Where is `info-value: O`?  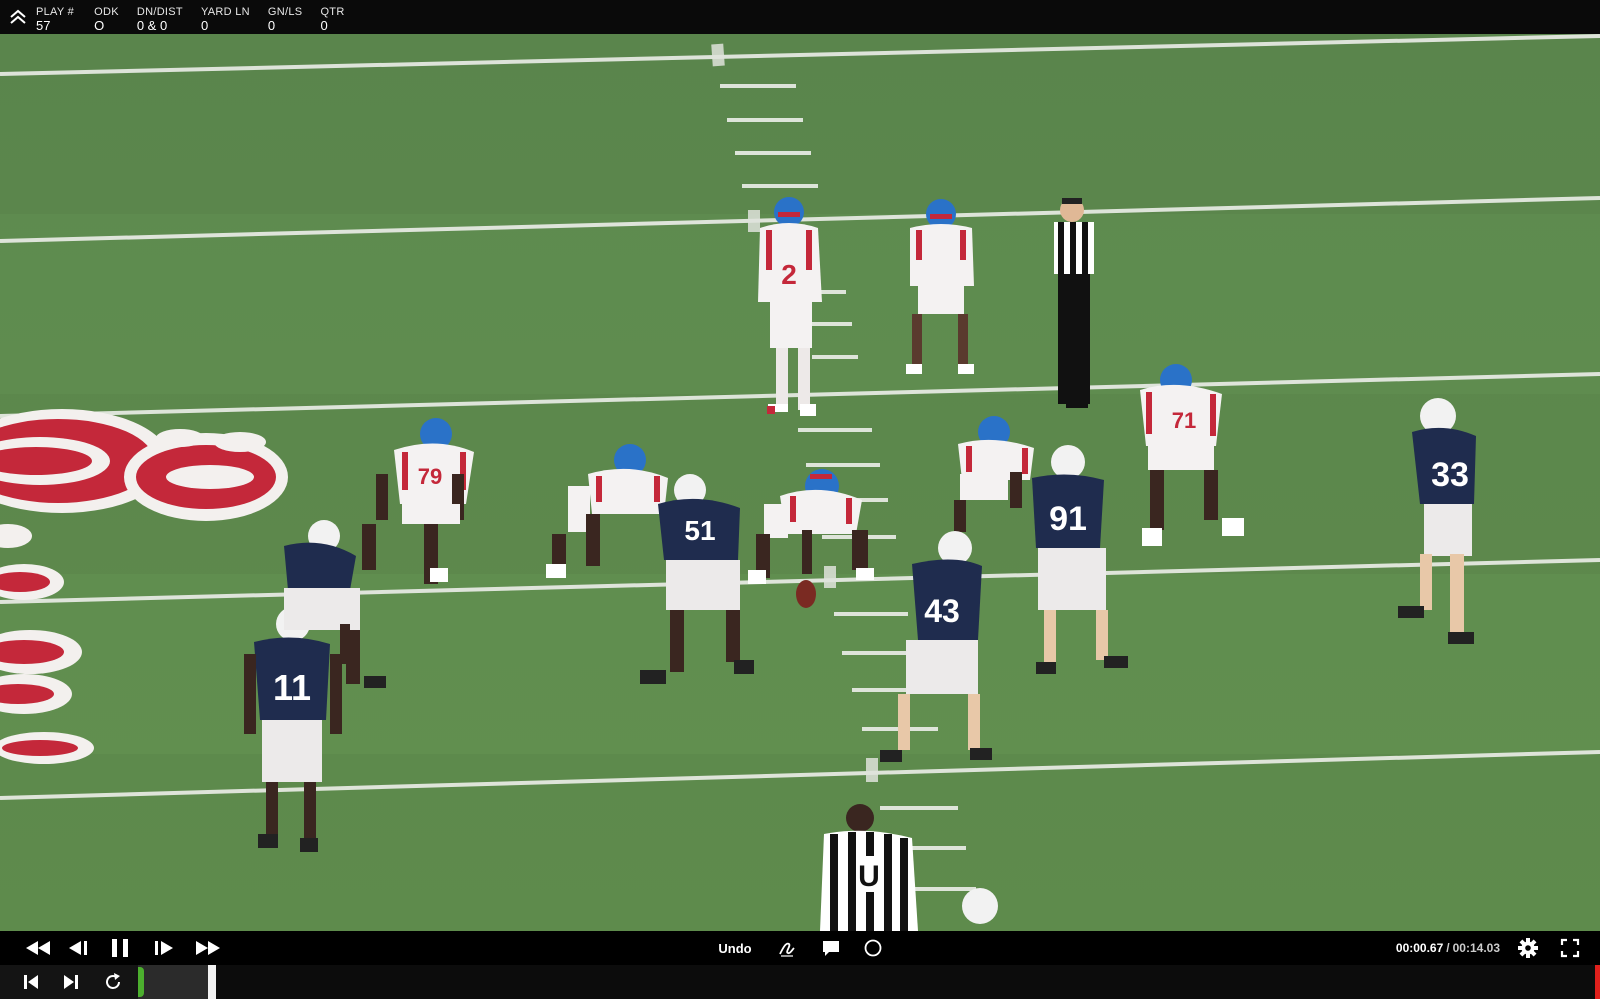
info-value: O is located at coordinates (99, 25).